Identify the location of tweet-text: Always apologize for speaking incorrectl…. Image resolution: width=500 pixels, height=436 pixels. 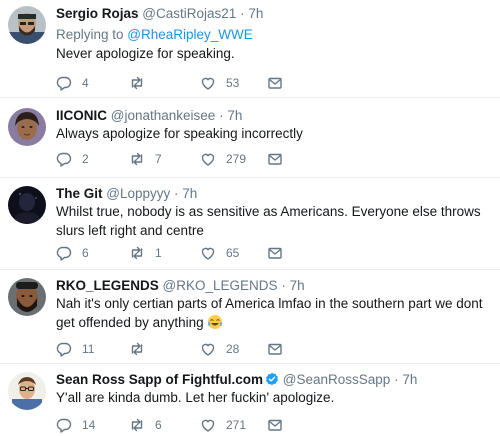
(179, 133).